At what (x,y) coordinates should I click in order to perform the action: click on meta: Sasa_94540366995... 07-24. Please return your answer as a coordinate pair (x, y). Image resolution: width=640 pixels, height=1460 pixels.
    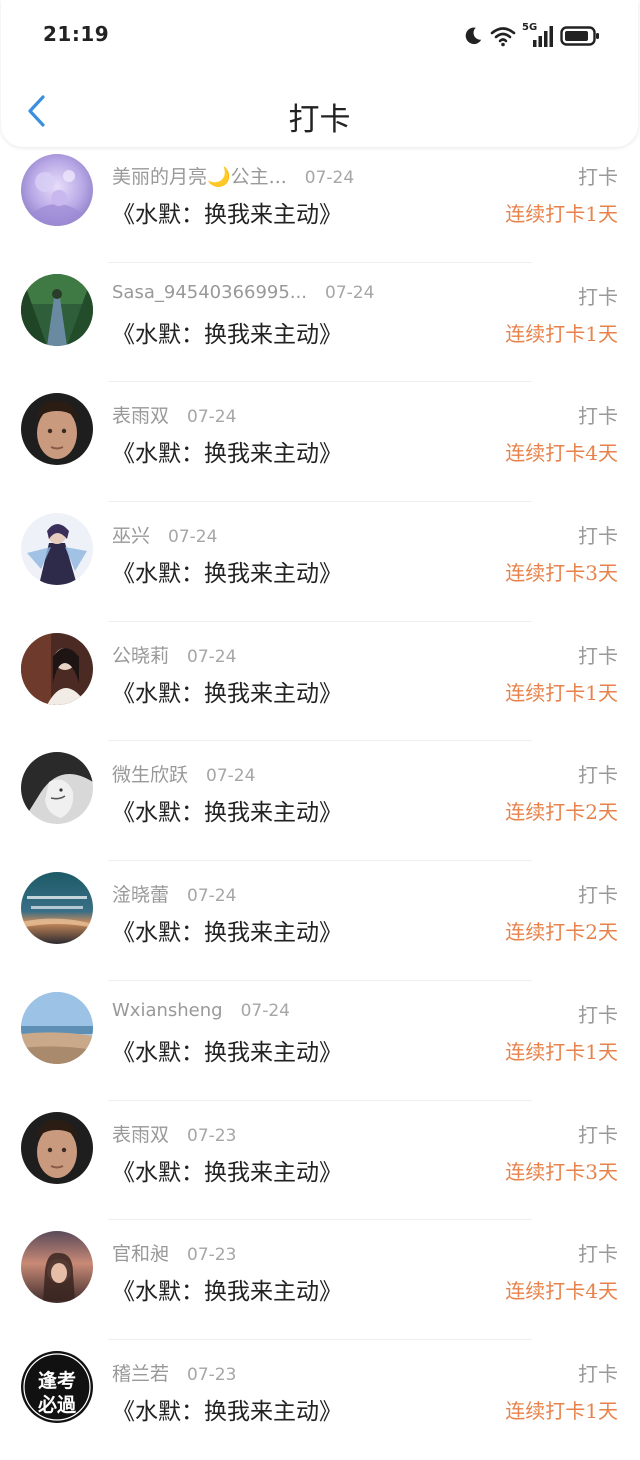
    Looking at the image, I should click on (243, 292).